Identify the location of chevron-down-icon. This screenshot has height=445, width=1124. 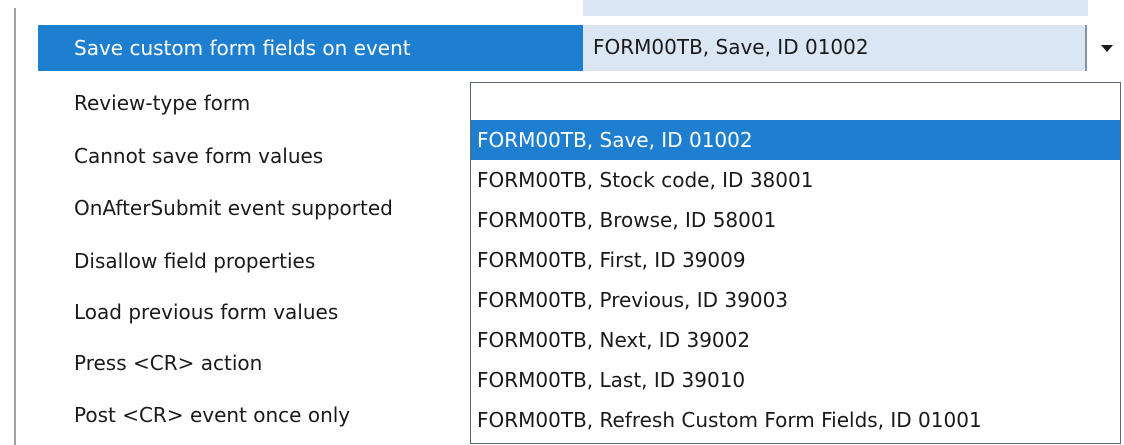
(1107, 48).